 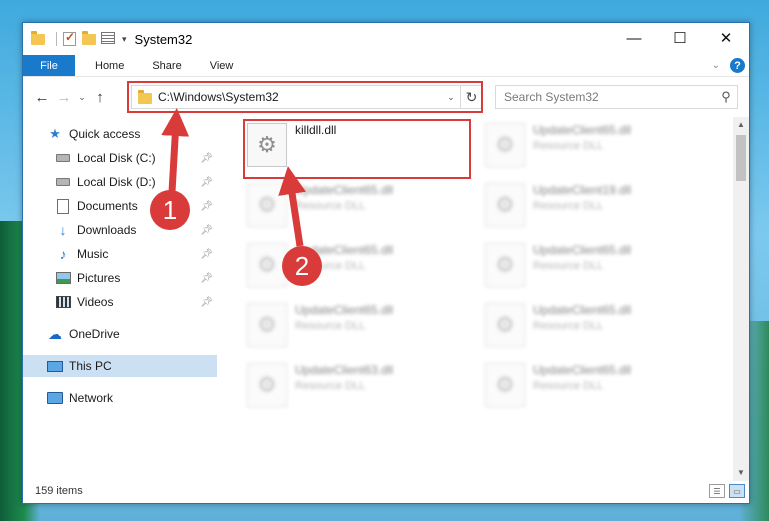 What do you see at coordinates (634, 38) in the screenshot?
I see `minimize-button: —` at bounding box center [634, 38].